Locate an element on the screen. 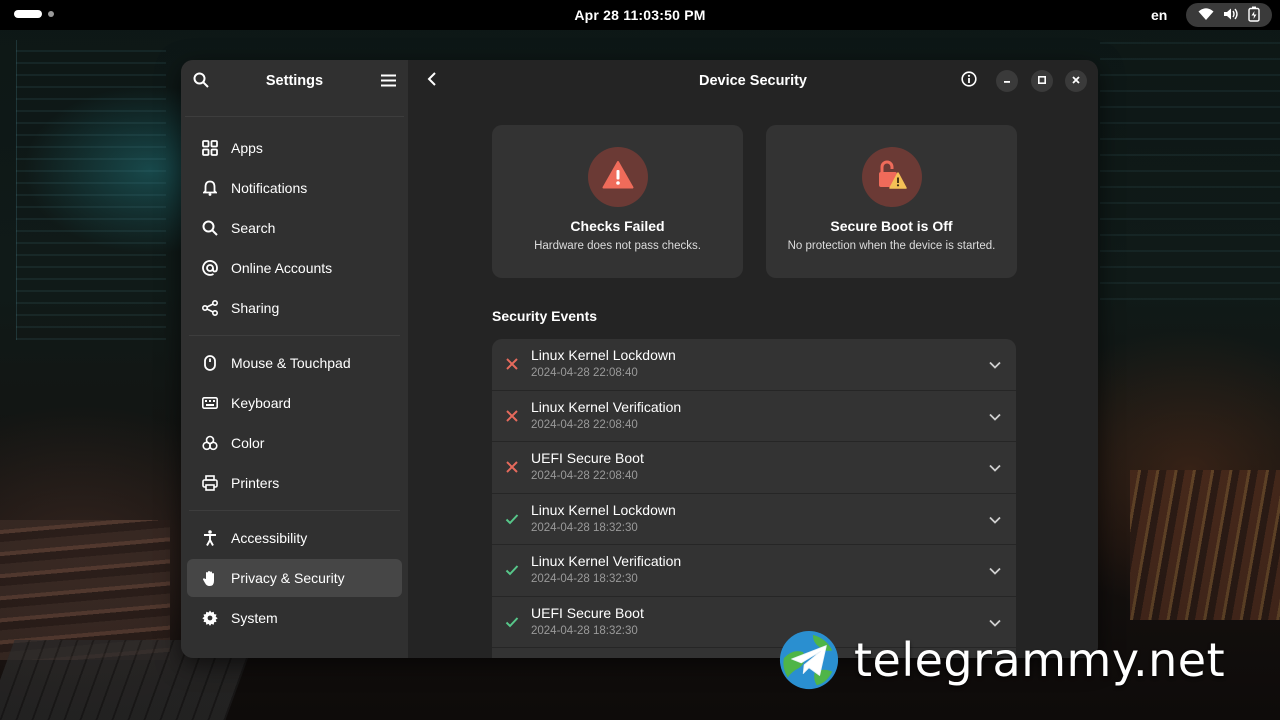 Image resolution: width=1280 pixels, height=720 pixels. event-name: Linux Kernel Lockdown is located at coordinates (603, 355).